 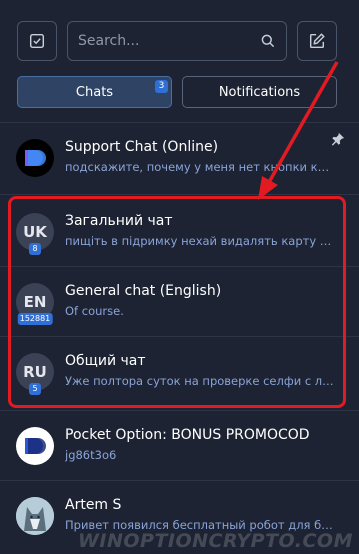 I want to click on chat-title: Support Chat (Online), so click(x=142, y=147).